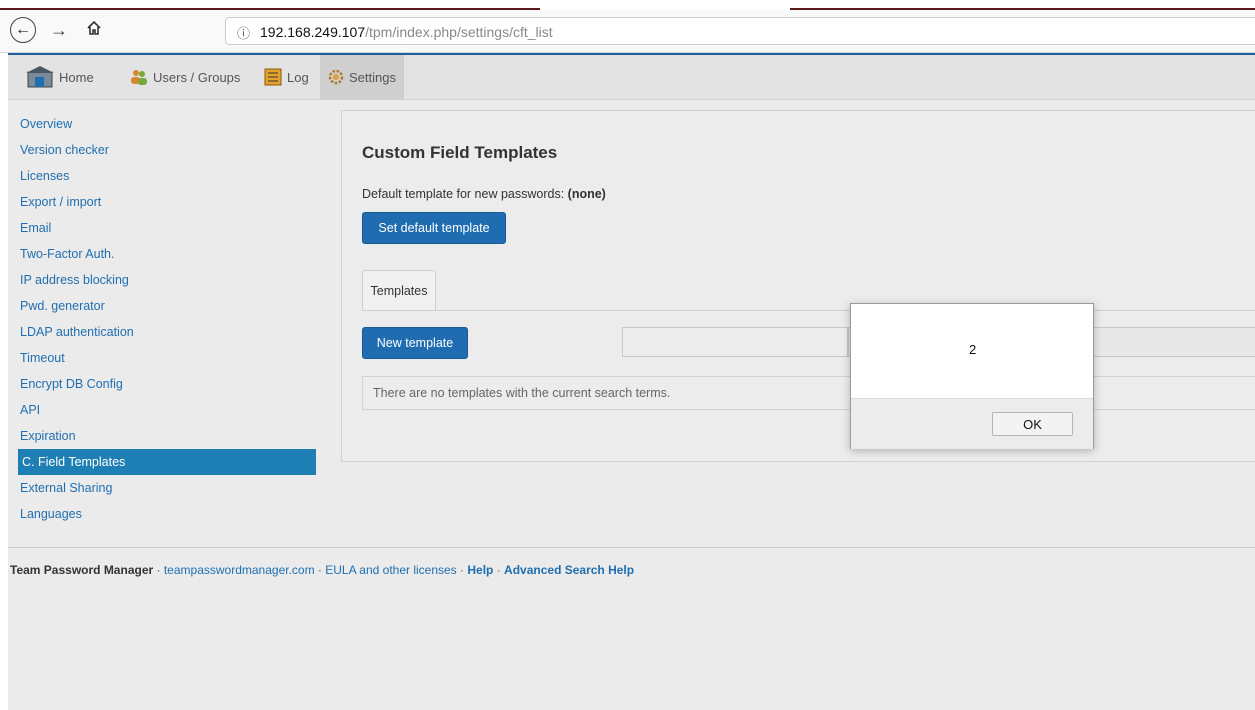 The image size is (1255, 710). Describe the element at coordinates (197, 77) in the screenshot. I see `nav-users-label: Users / Groups` at that location.